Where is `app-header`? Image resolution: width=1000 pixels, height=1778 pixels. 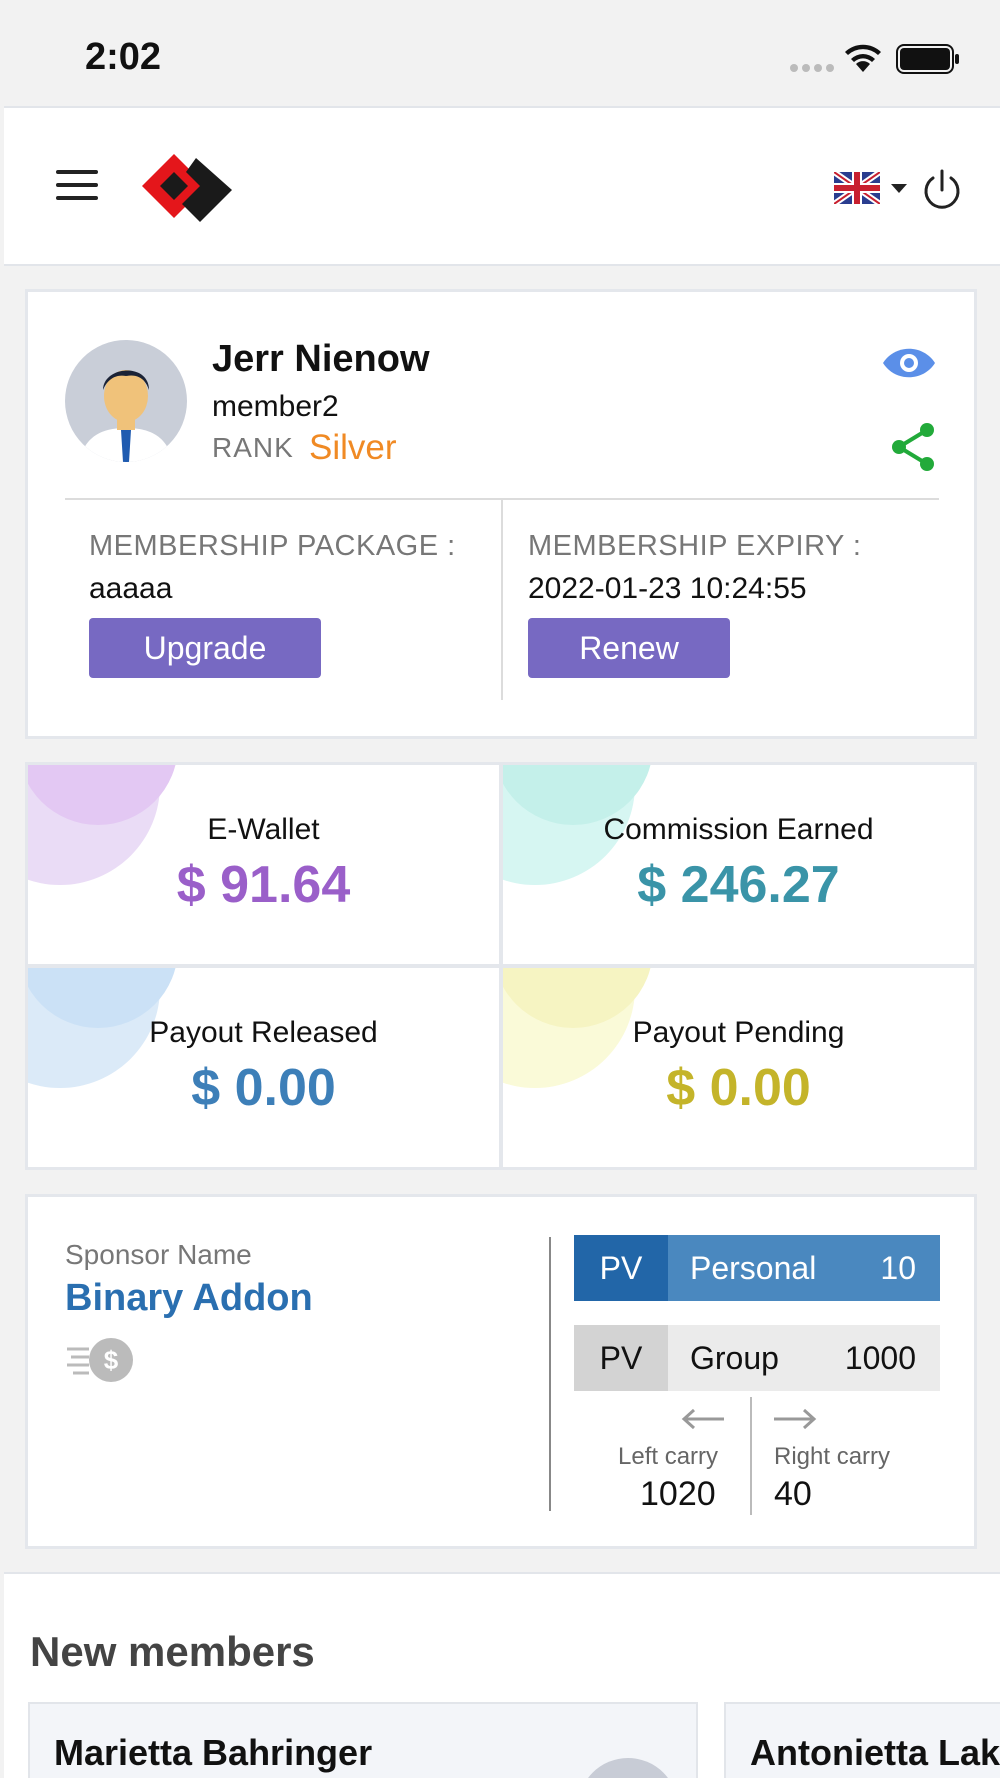
app-header is located at coordinates (502, 186).